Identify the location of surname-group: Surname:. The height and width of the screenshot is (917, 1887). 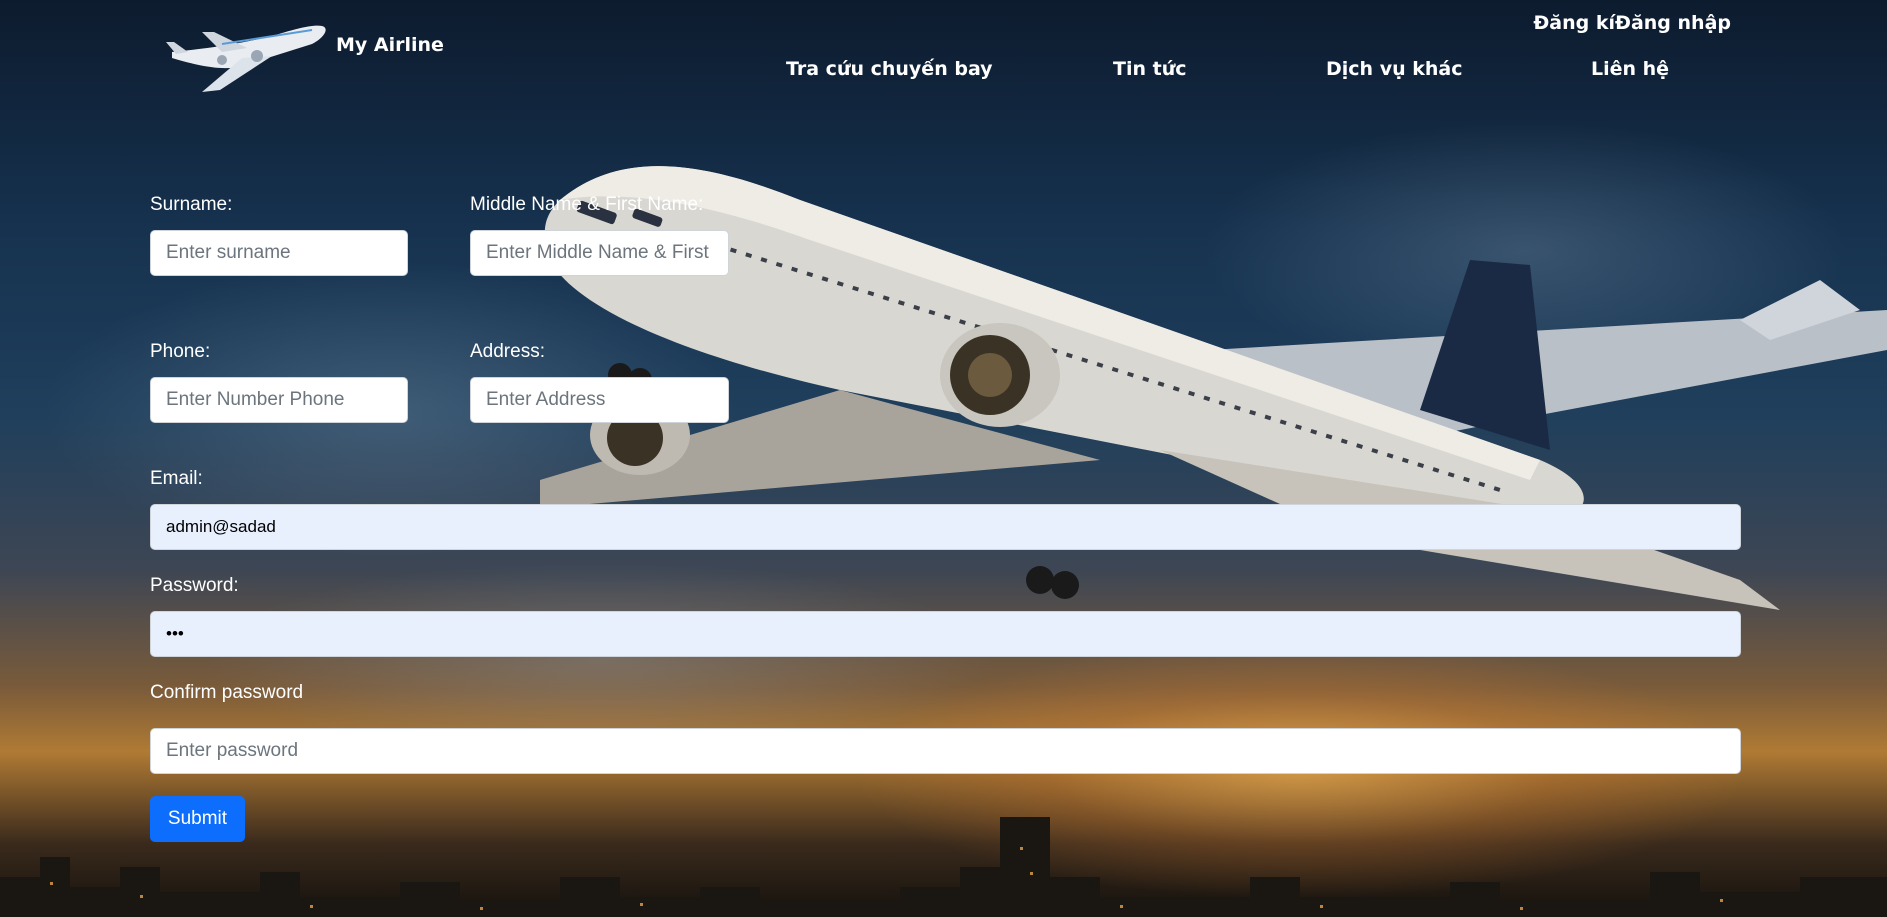
(191, 205).